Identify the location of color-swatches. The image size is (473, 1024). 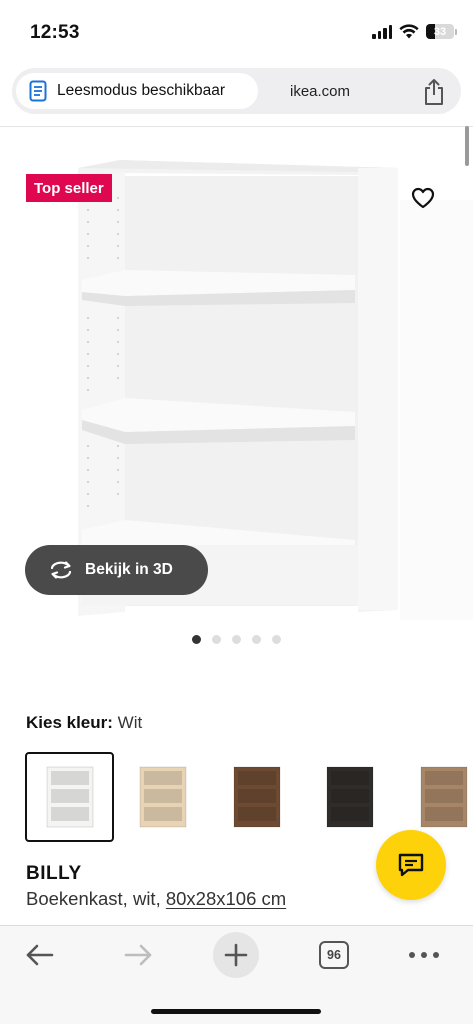
(249, 797).